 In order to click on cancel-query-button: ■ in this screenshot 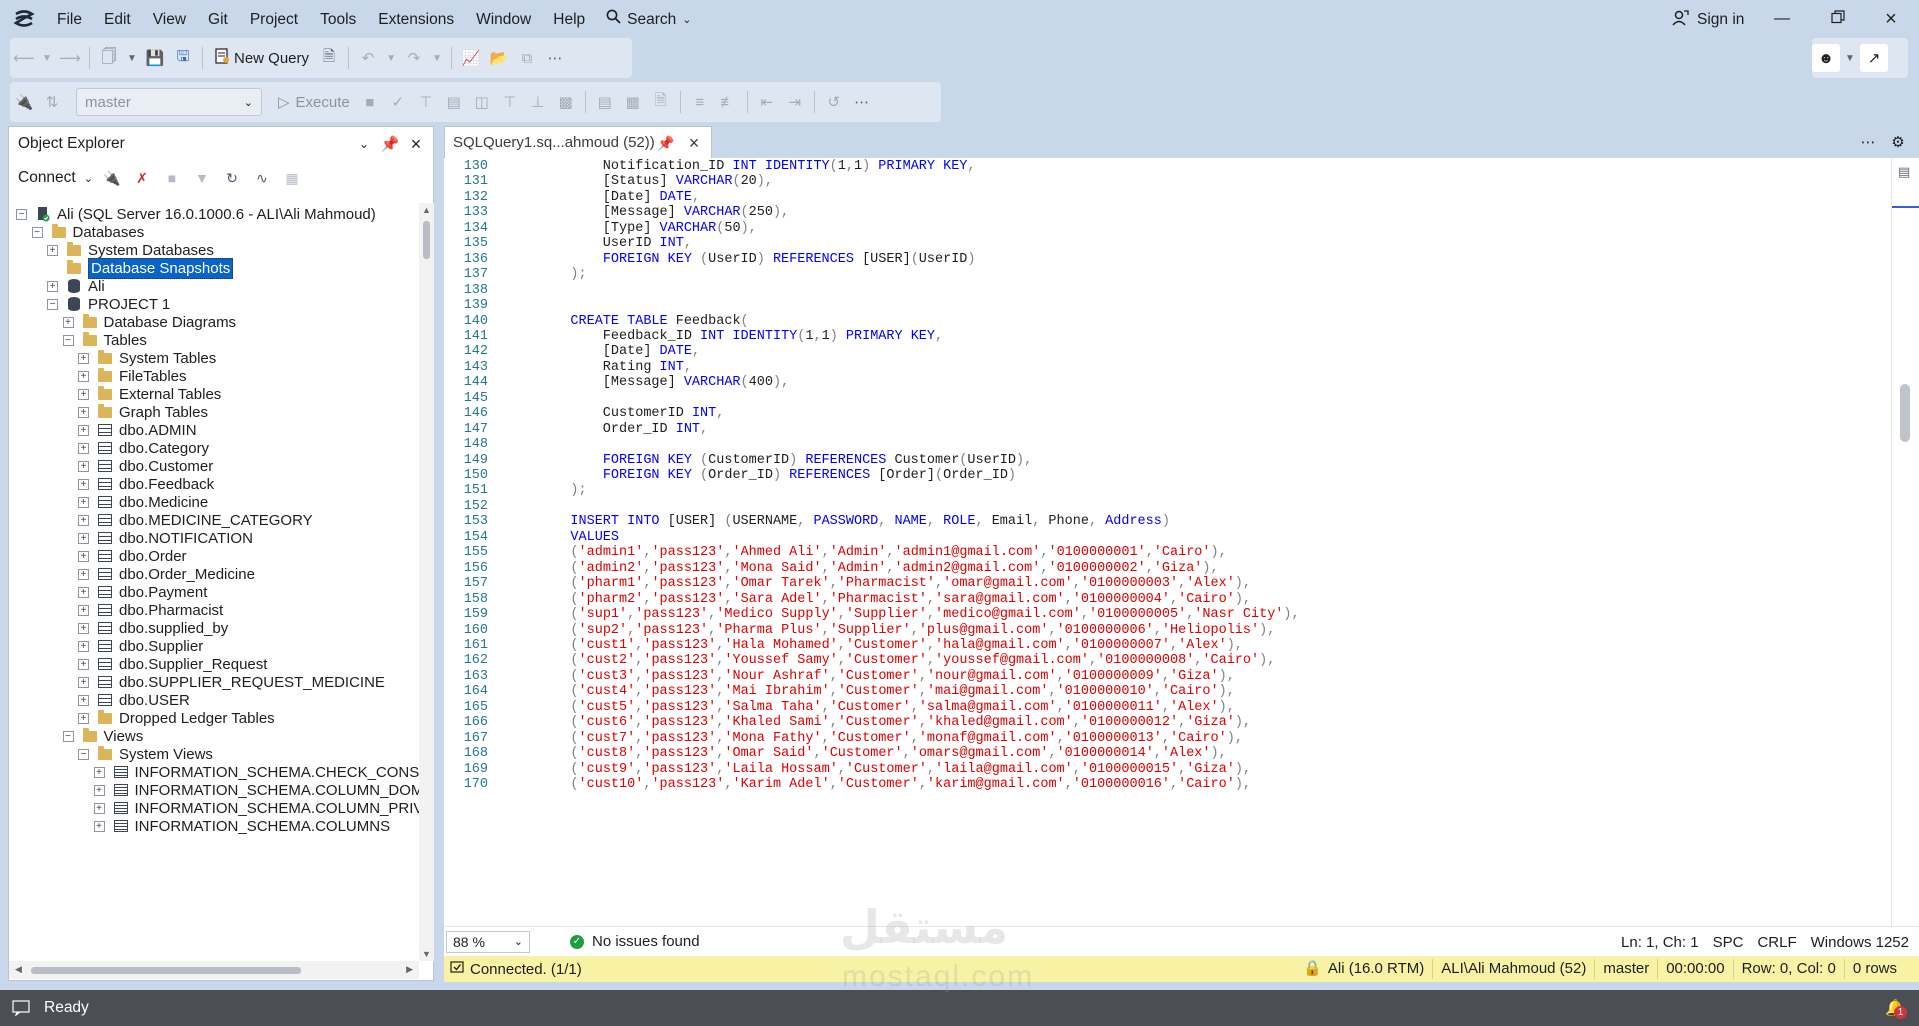, I will do `click(370, 102)`.